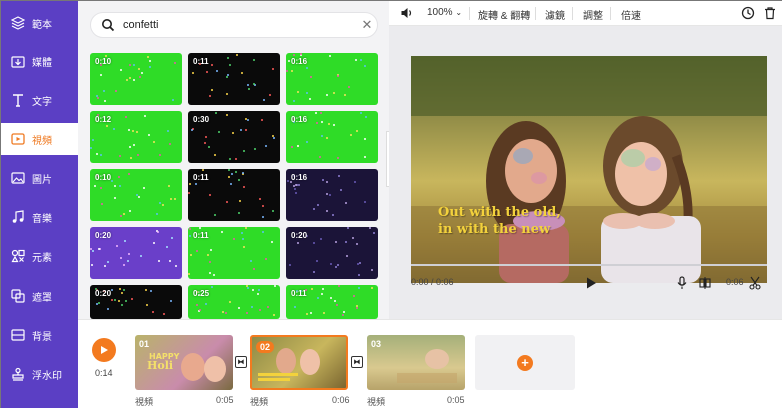 The height and width of the screenshot is (408, 782). I want to click on search-query: confetti, so click(240, 25).